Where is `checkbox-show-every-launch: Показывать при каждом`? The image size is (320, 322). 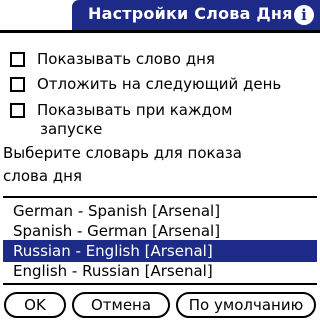 checkbox-show-every-launch: Показывать при каждом is located at coordinates (121, 110).